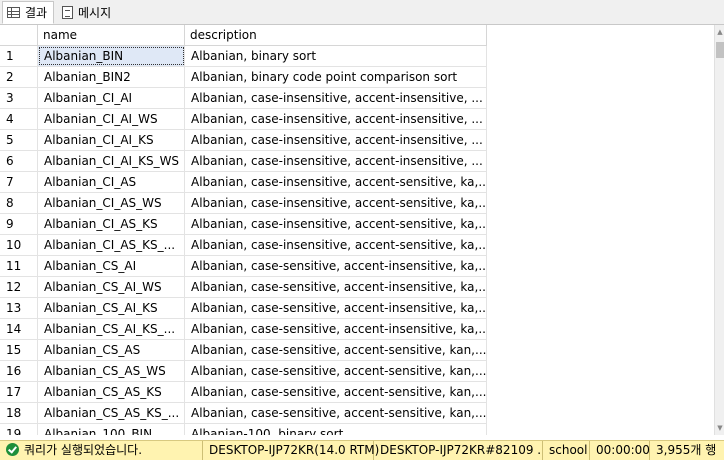  Describe the element at coordinates (19, 371) in the screenshot. I see `row-number-cell: 16` at that location.